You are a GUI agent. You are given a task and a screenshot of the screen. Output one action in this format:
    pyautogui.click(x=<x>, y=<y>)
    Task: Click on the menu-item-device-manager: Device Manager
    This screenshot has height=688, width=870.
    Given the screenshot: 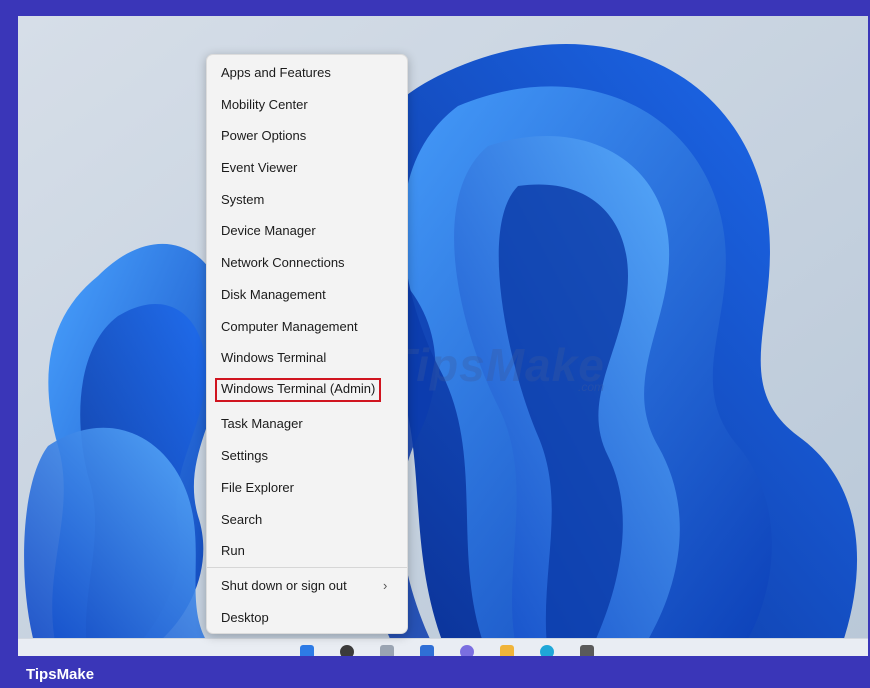 What is the action you would take?
    pyautogui.click(x=268, y=231)
    